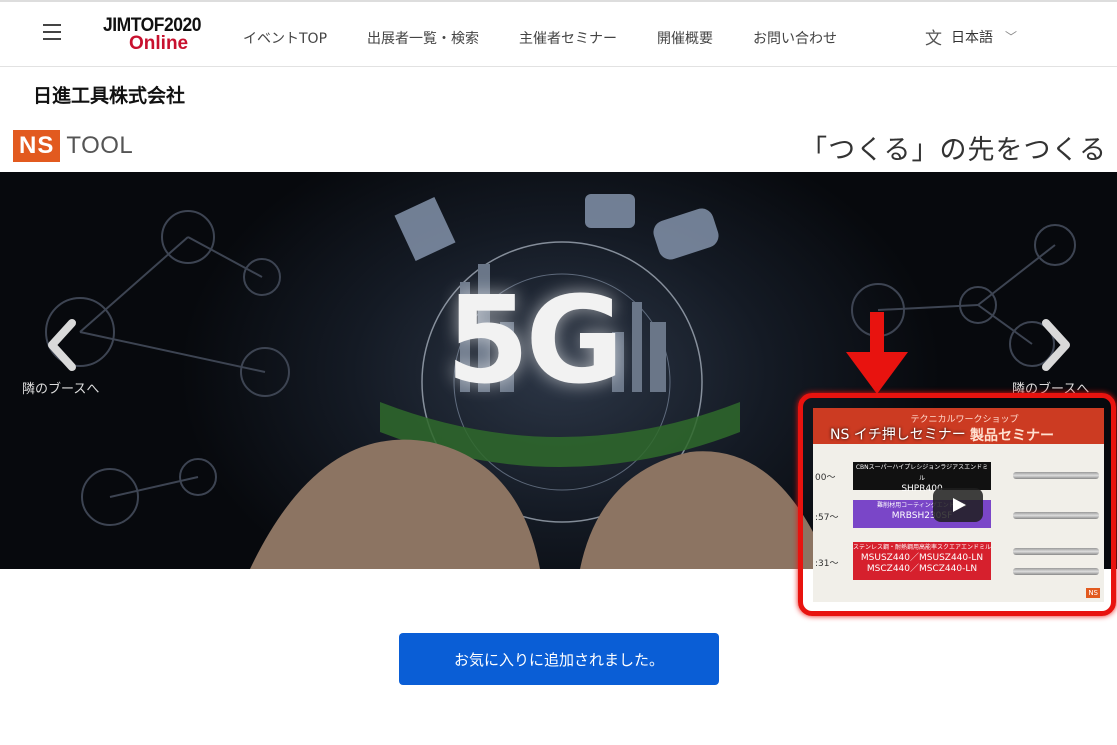 This screenshot has height=745, width=1117. What do you see at coordinates (156, 36) in the screenshot?
I see `jimtof-logo: JIMTOF2020 Online` at bounding box center [156, 36].